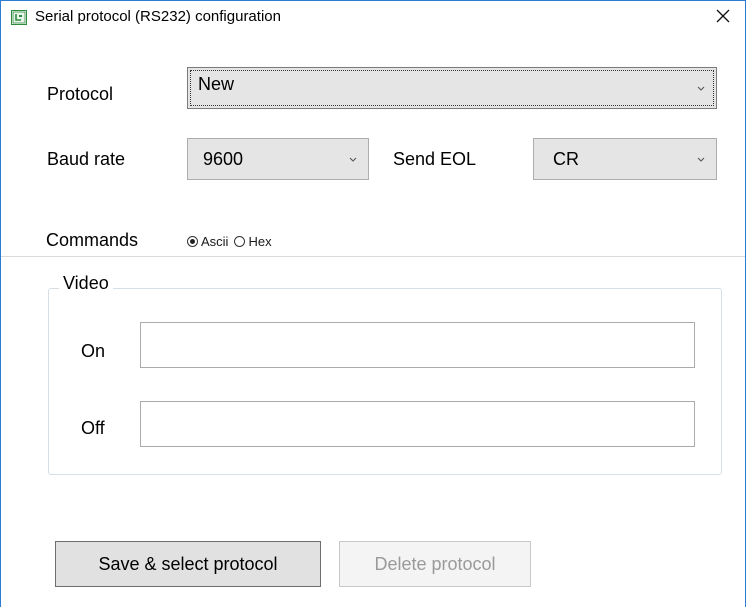 The height and width of the screenshot is (607, 746). I want to click on delete-protocol-button: Delete protocol, so click(435, 564).